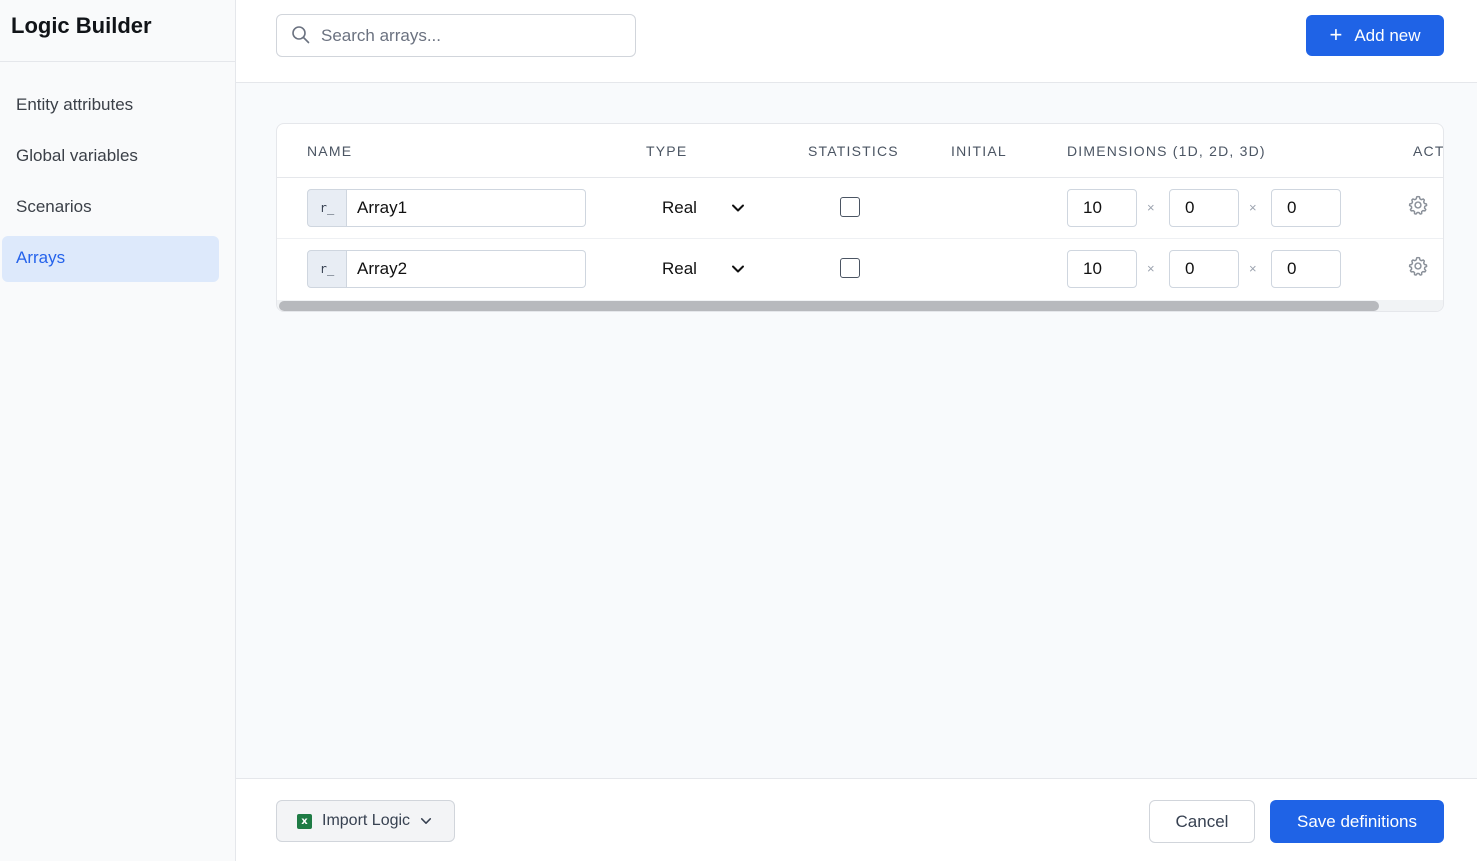 The height and width of the screenshot is (861, 1477). What do you see at coordinates (1357, 821) in the screenshot?
I see `save-definitions-button: Save definitions` at bounding box center [1357, 821].